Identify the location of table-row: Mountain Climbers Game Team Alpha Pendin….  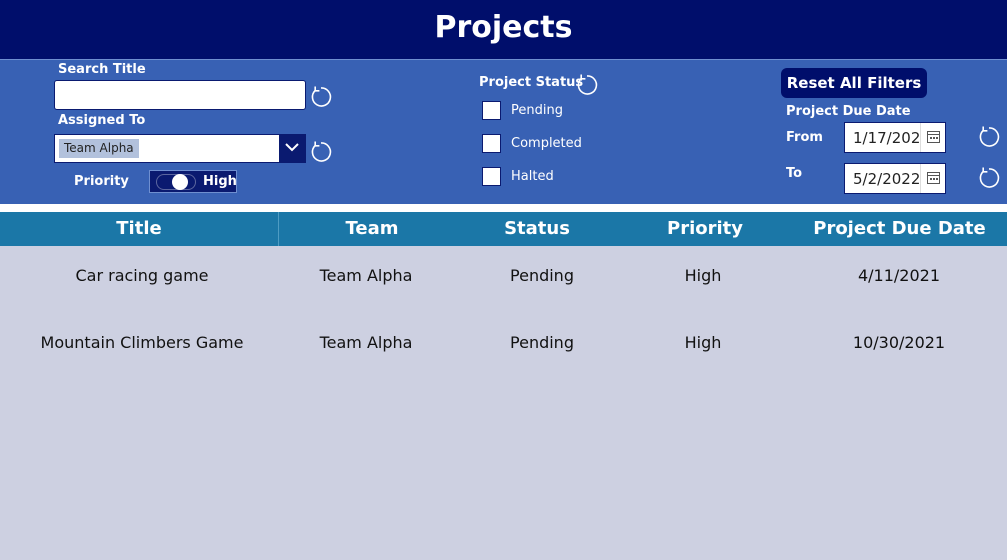
(503, 343).